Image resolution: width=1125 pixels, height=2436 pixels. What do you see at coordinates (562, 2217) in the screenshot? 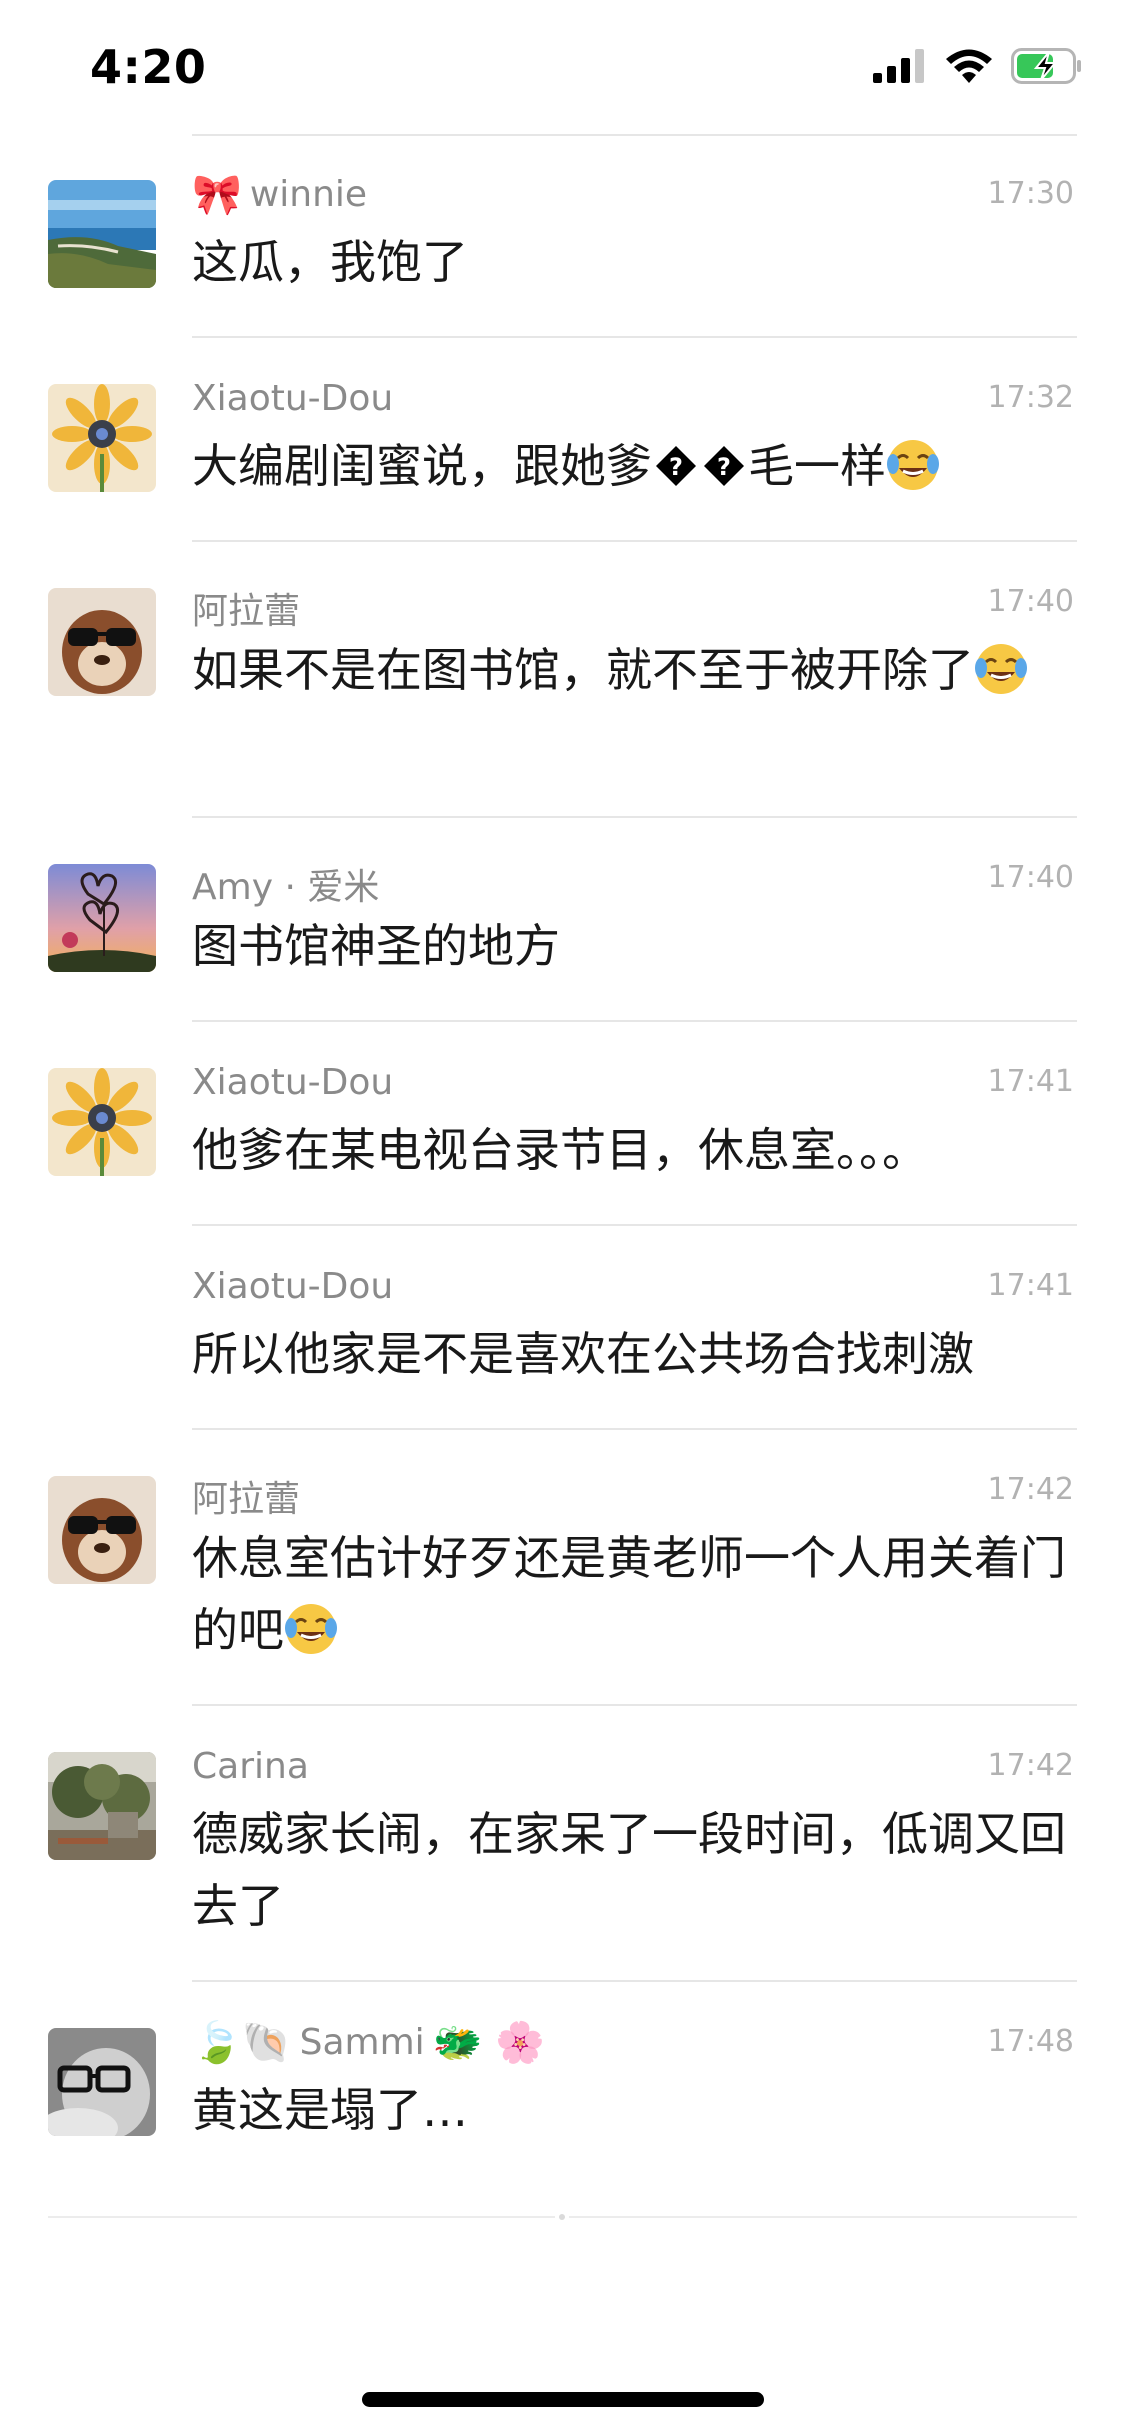
I see `list-end-dot` at bounding box center [562, 2217].